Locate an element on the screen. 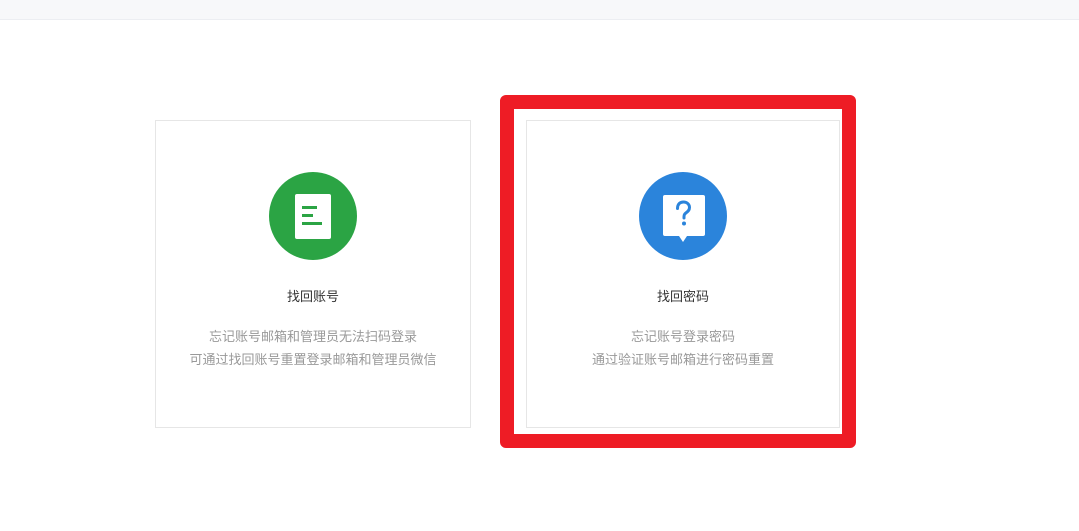 The height and width of the screenshot is (531, 1079). question-bubble-icon is located at coordinates (683, 216).